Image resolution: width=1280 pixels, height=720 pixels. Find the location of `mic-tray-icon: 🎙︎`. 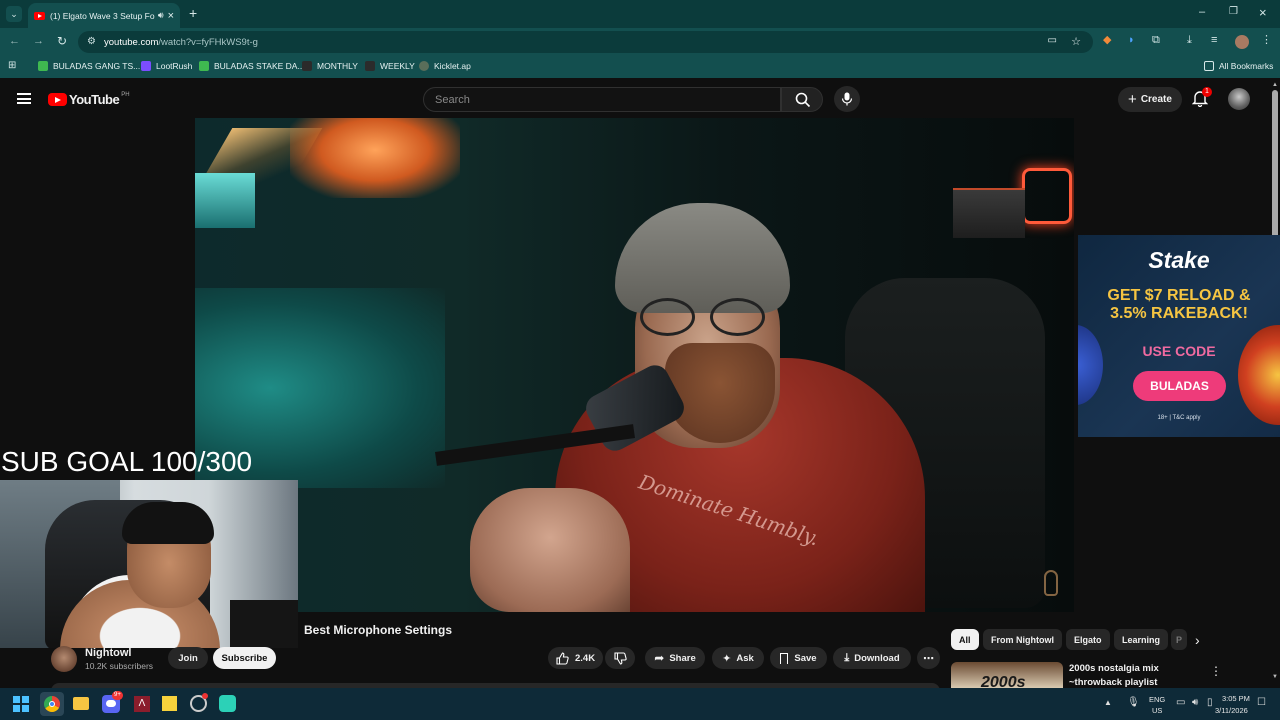

mic-tray-icon: 🎙︎ is located at coordinates (1133, 702).